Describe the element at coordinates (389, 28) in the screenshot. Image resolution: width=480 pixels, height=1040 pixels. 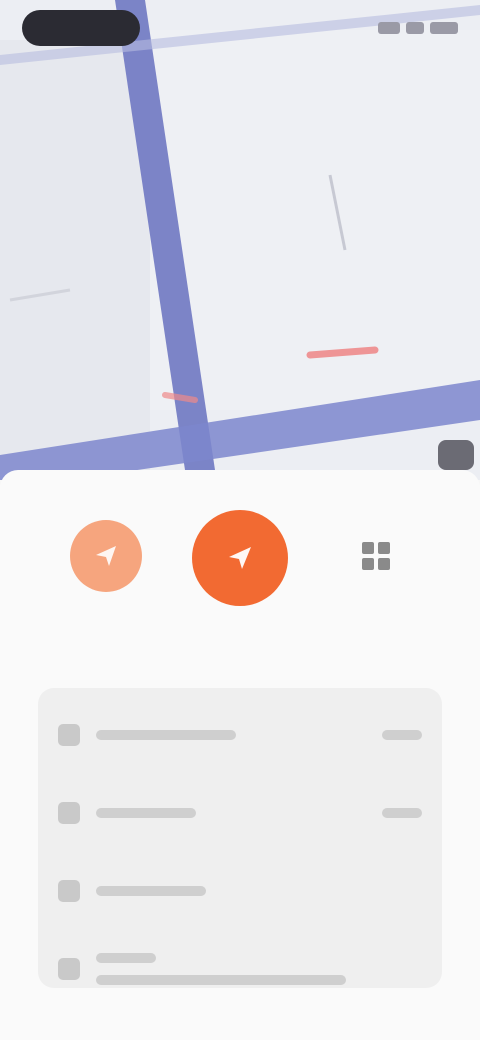
I see `signal-icon` at that location.